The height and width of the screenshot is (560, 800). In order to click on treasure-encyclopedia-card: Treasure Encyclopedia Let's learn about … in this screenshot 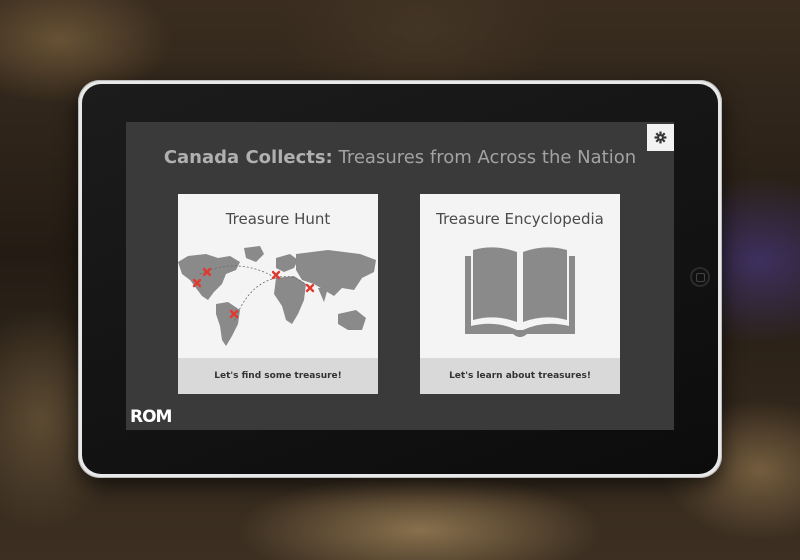, I will do `click(520, 294)`.